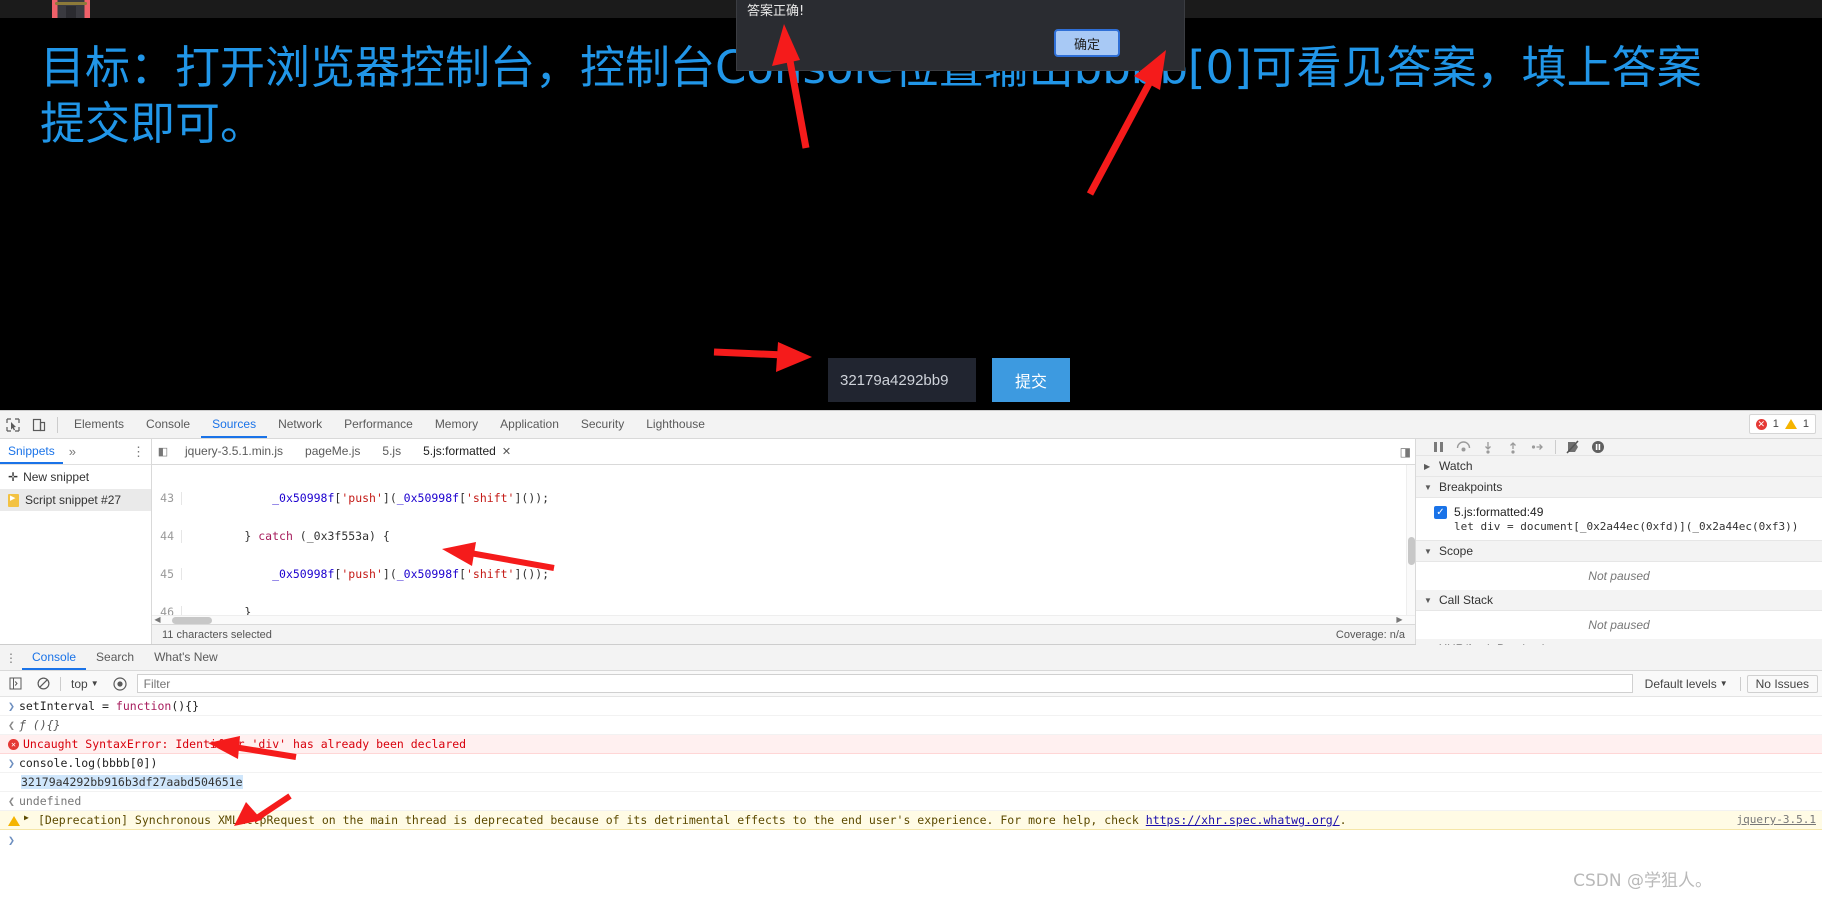 This screenshot has height=897, width=1822. Describe the element at coordinates (56, 477) in the screenshot. I see `new-snippet-label: New snippet` at that location.